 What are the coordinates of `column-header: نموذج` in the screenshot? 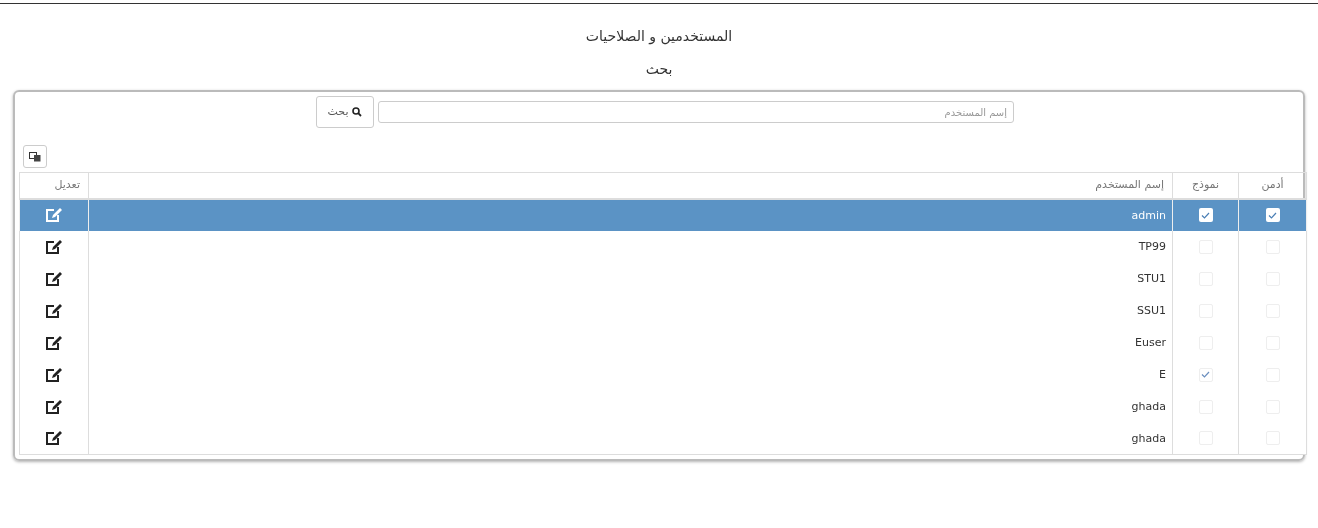 It's located at (1205, 184).